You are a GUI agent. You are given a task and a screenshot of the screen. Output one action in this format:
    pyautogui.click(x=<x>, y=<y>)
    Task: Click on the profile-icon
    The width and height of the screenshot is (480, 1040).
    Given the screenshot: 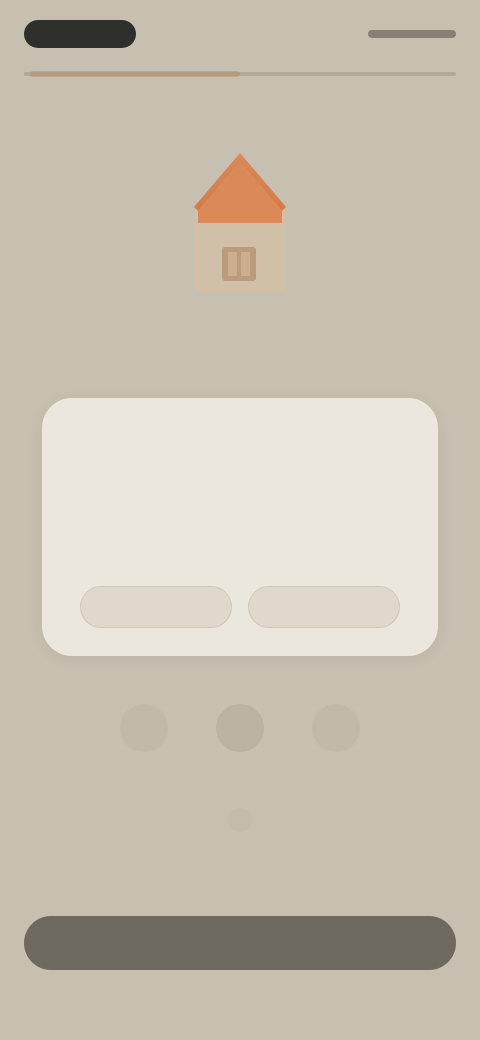 What is the action you would take?
    pyautogui.click(x=336, y=728)
    